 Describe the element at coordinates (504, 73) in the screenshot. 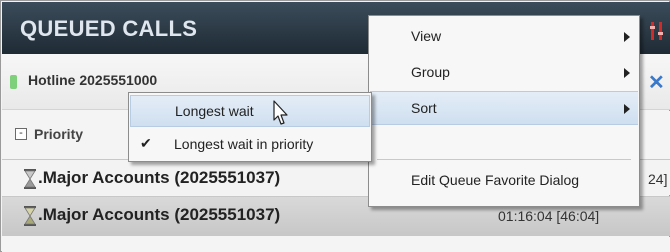

I see `menu-item-group: Group` at that location.